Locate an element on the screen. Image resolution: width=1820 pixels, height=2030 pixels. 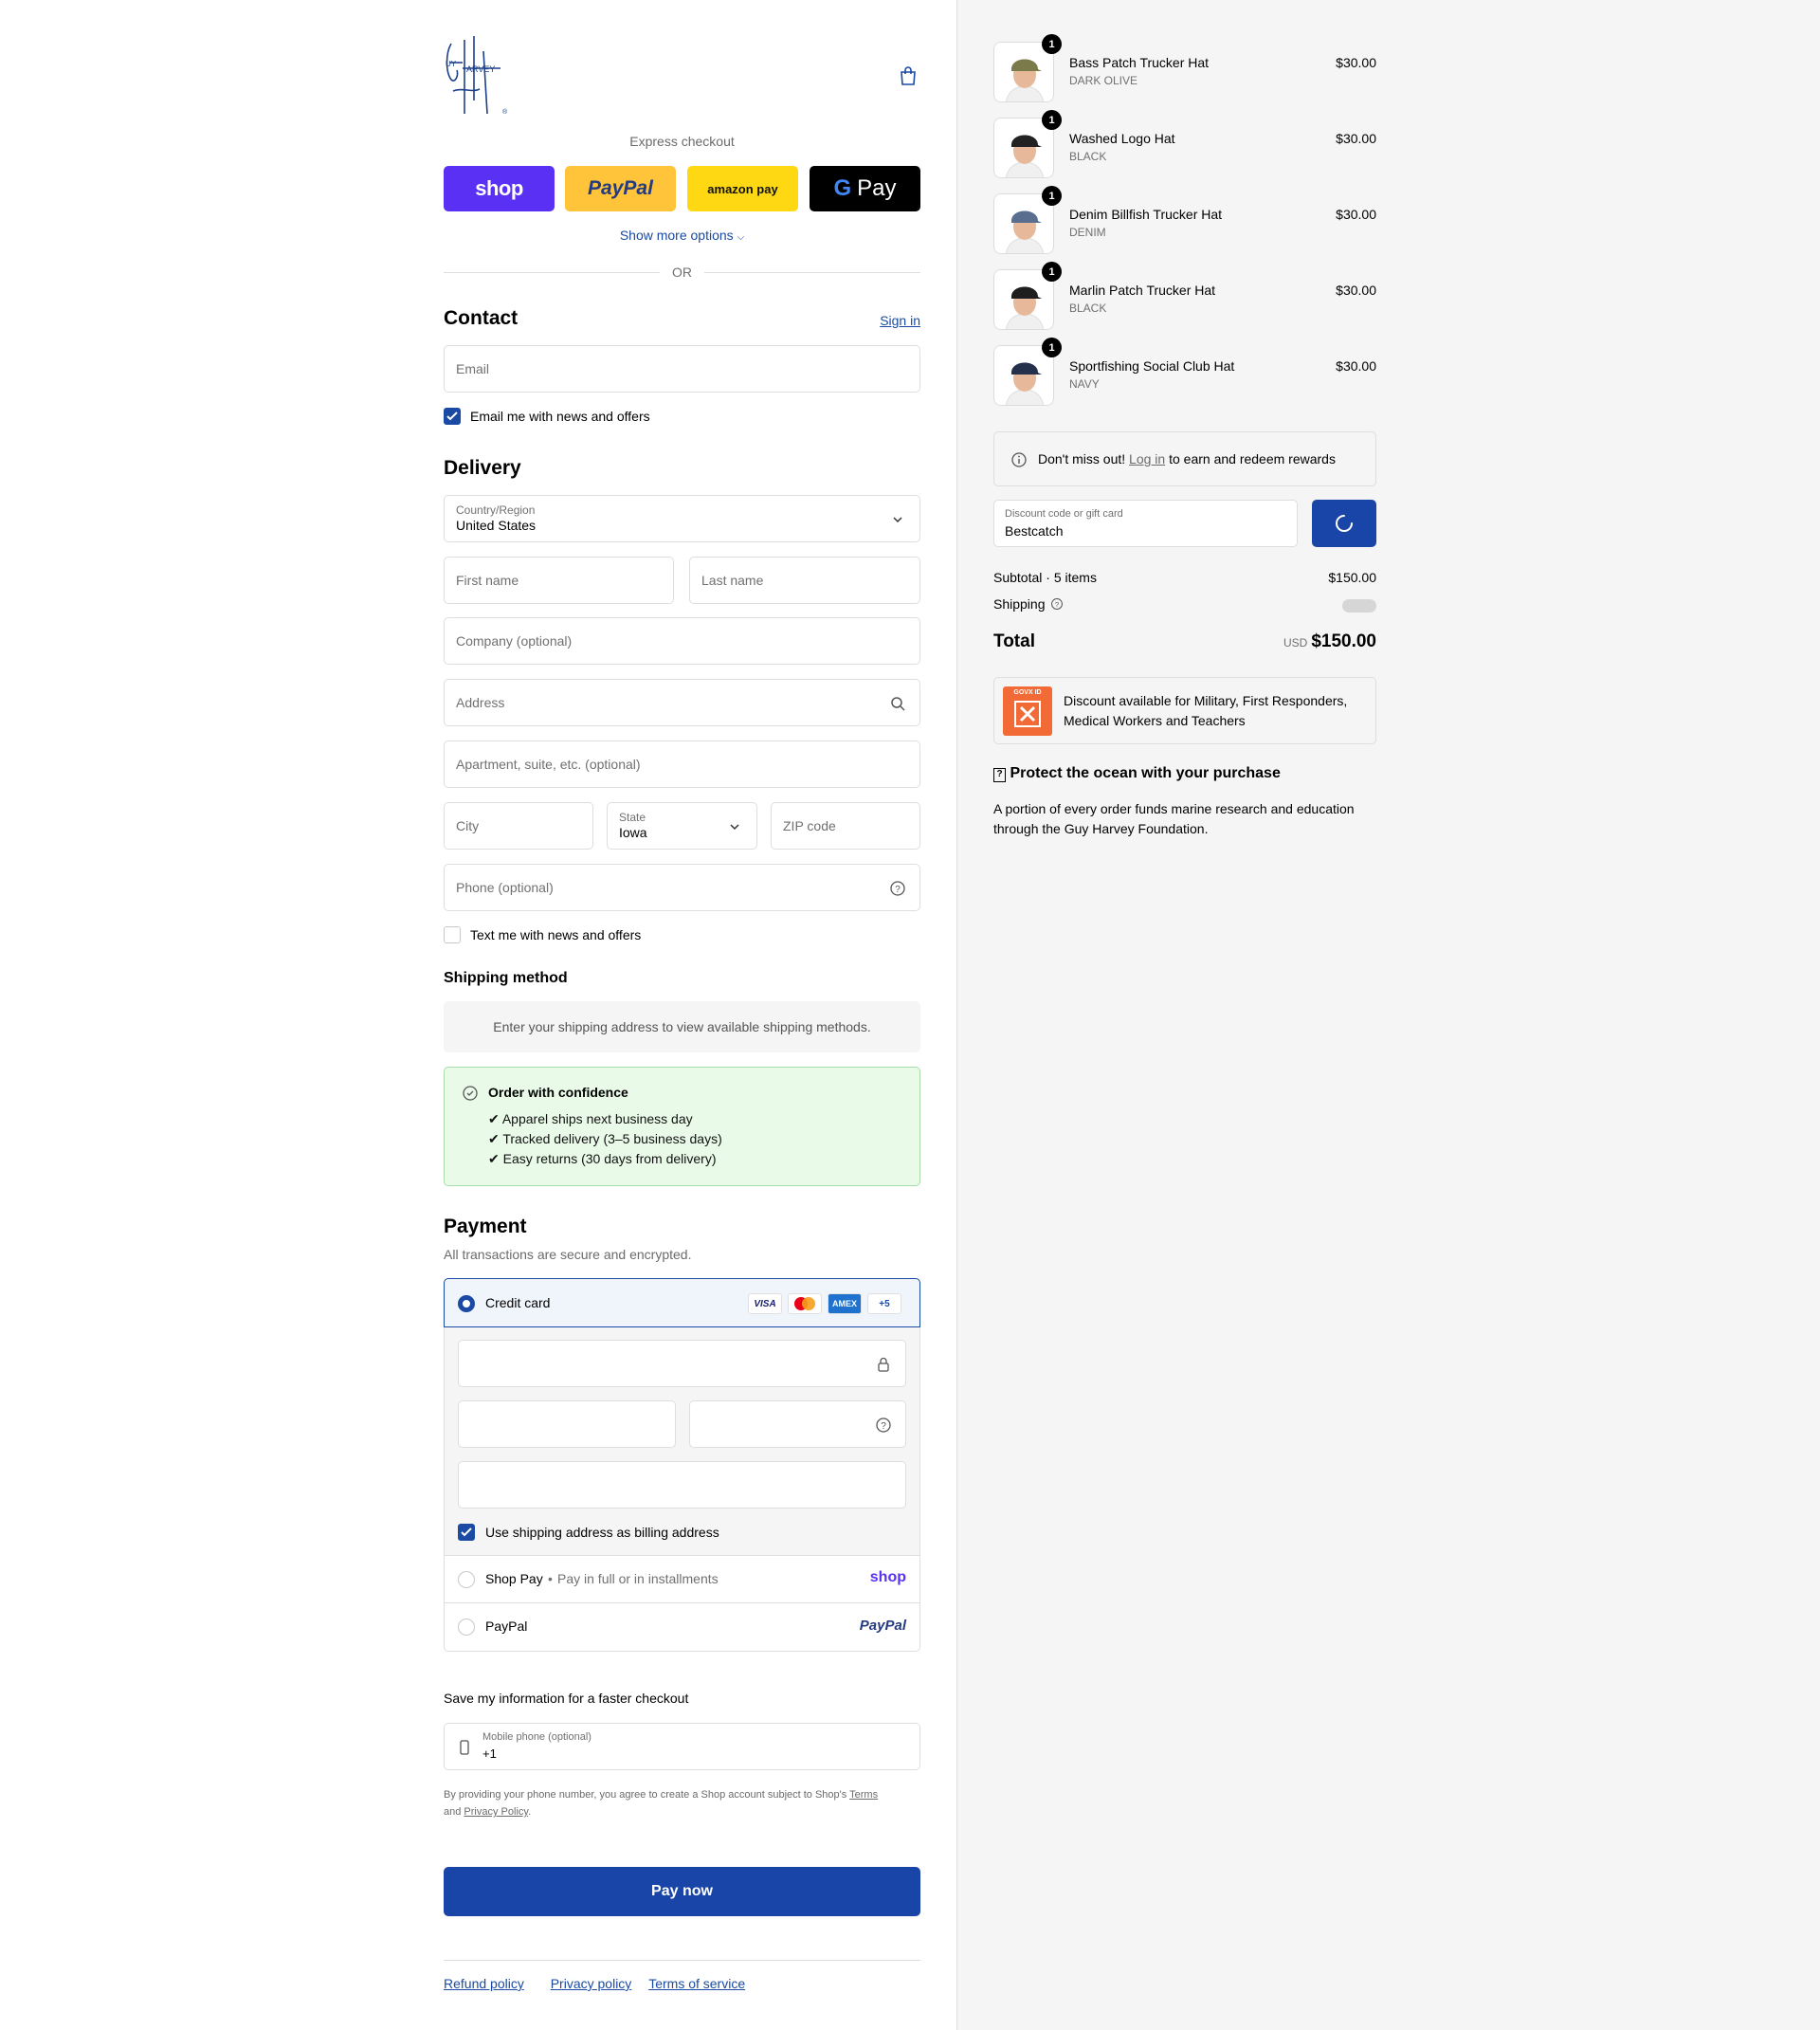
address-field: Address is located at coordinates (682, 702).